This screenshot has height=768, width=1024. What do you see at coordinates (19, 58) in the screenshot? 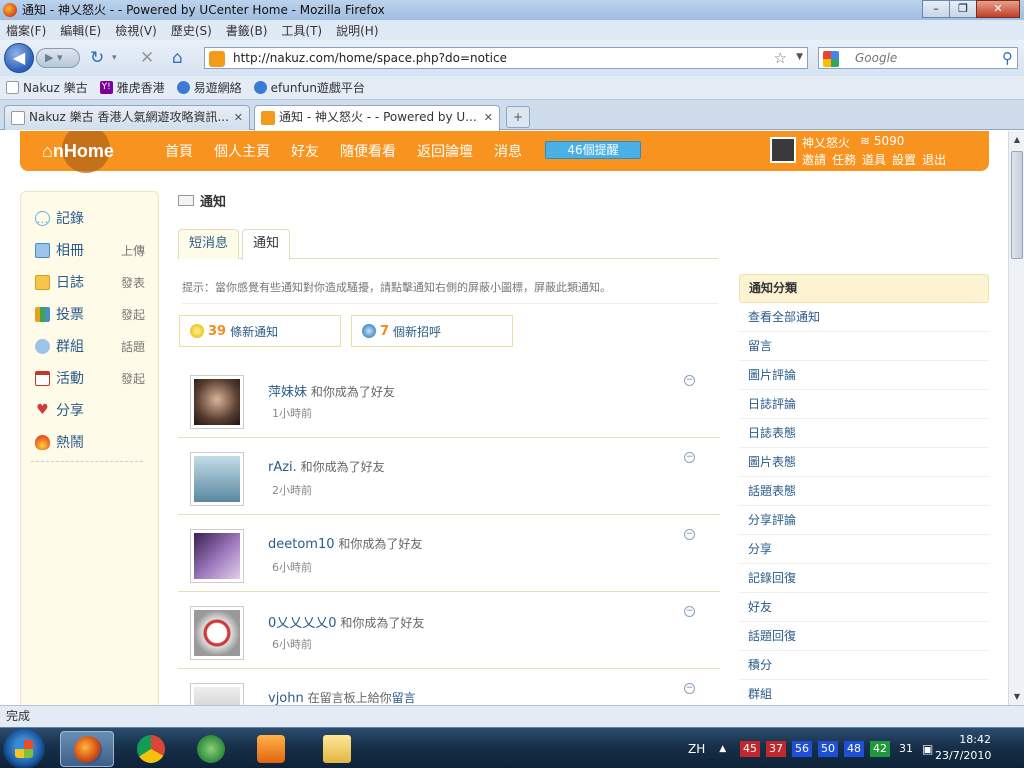
I see `back-button: ◀` at bounding box center [19, 58].